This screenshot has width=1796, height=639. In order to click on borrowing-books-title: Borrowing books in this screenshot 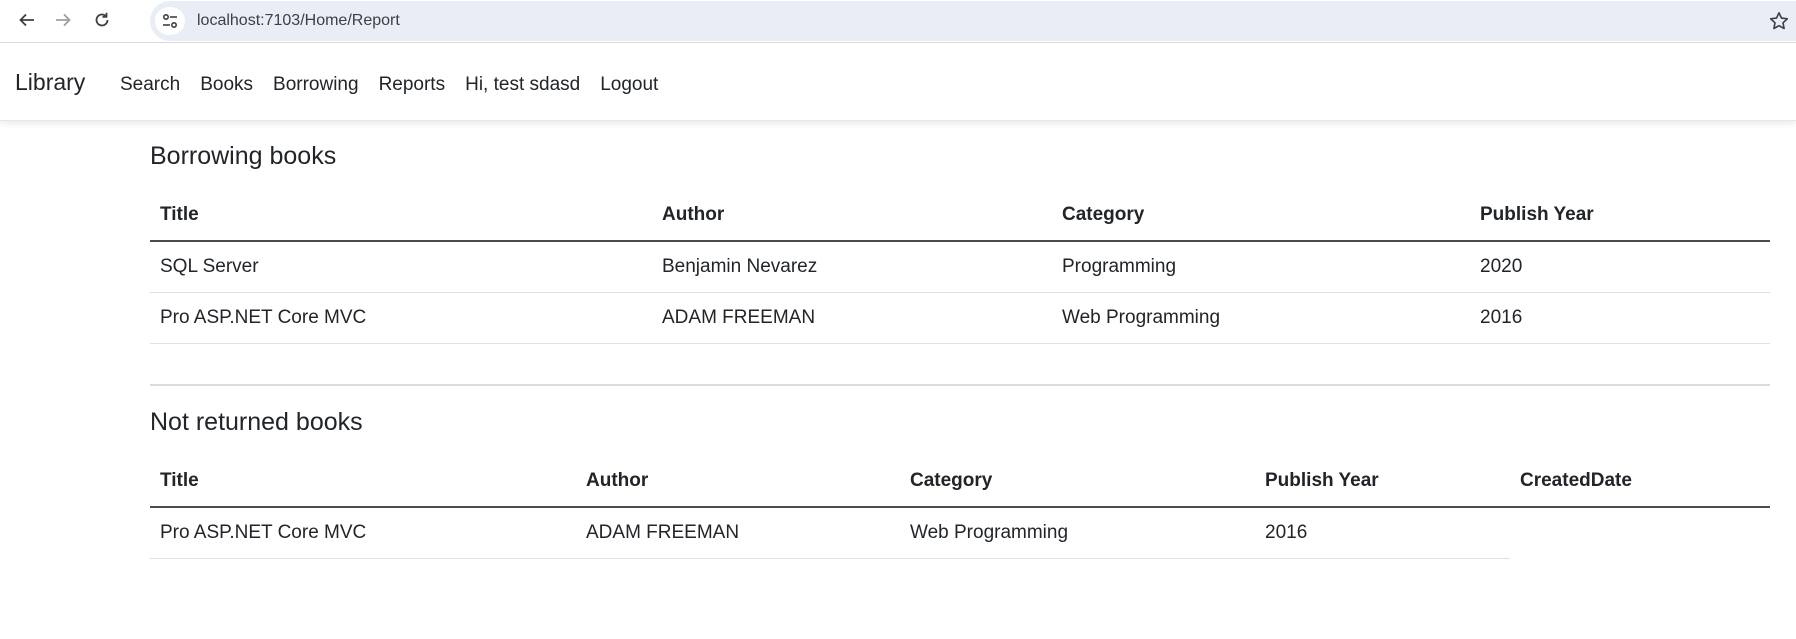, I will do `click(243, 156)`.